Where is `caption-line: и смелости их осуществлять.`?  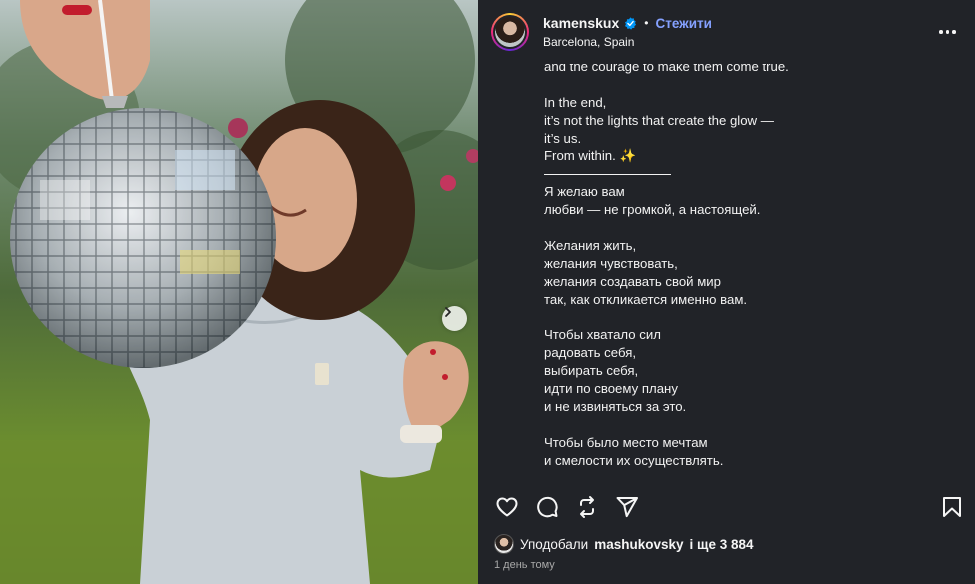 caption-line: и смелости их осуществлять. is located at coordinates (634, 460).